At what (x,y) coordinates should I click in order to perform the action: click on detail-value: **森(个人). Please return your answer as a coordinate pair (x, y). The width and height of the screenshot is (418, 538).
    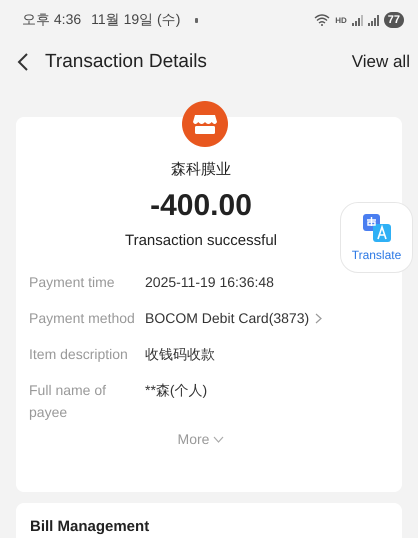
    Looking at the image, I should click on (176, 390).